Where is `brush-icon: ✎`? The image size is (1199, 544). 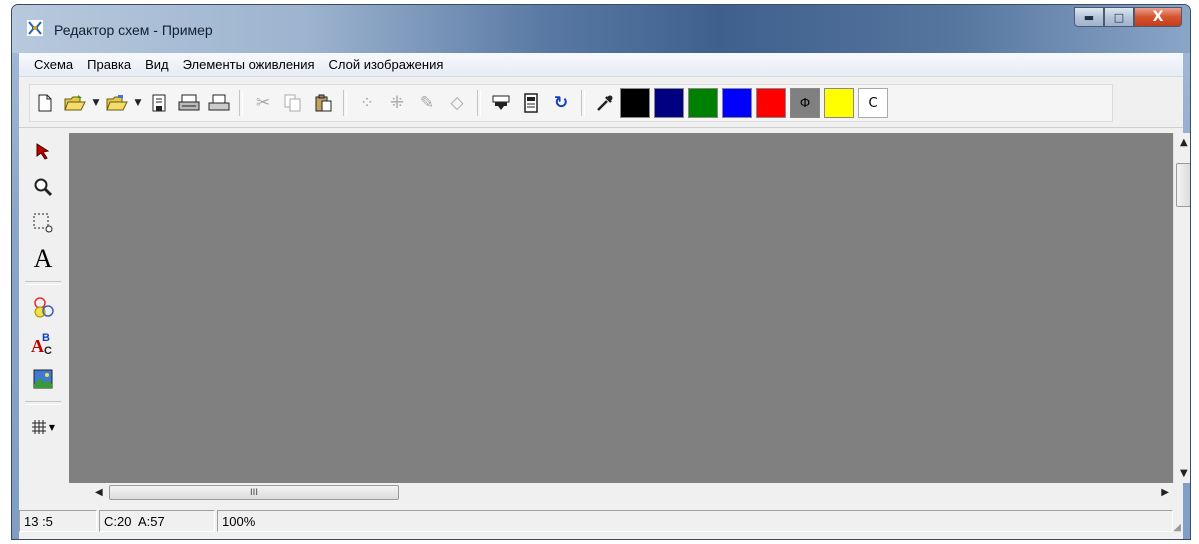 brush-icon: ✎ is located at coordinates (427, 103).